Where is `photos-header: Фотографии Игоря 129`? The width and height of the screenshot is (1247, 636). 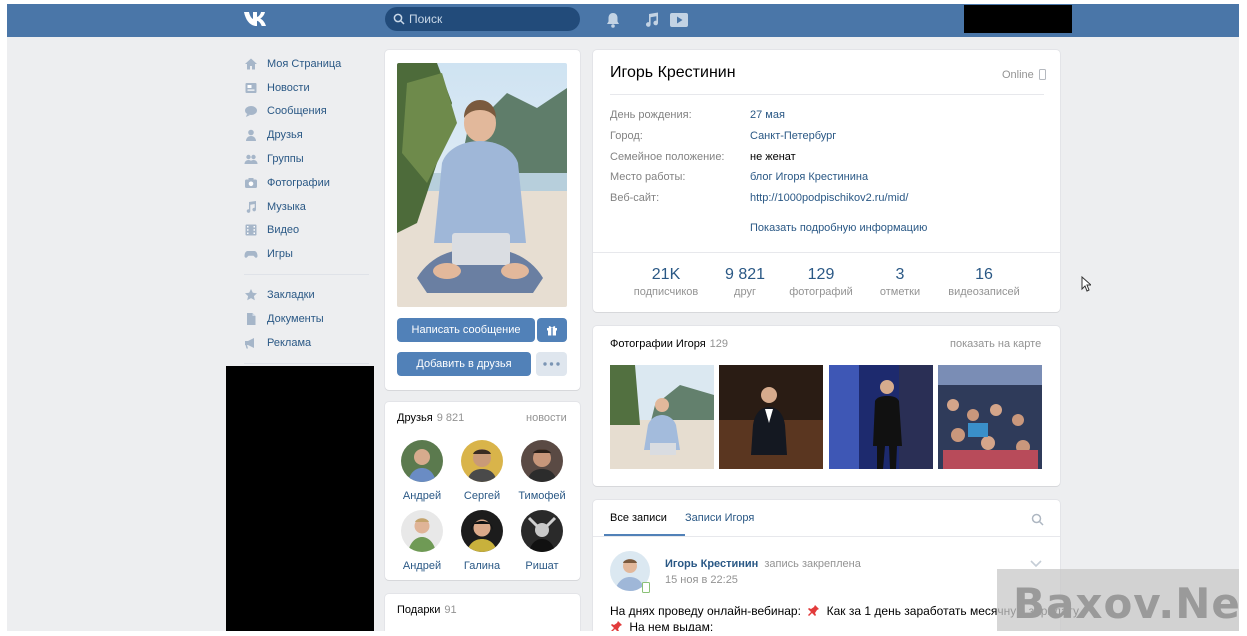 photos-header: Фотографии Игоря 129 is located at coordinates (669, 344).